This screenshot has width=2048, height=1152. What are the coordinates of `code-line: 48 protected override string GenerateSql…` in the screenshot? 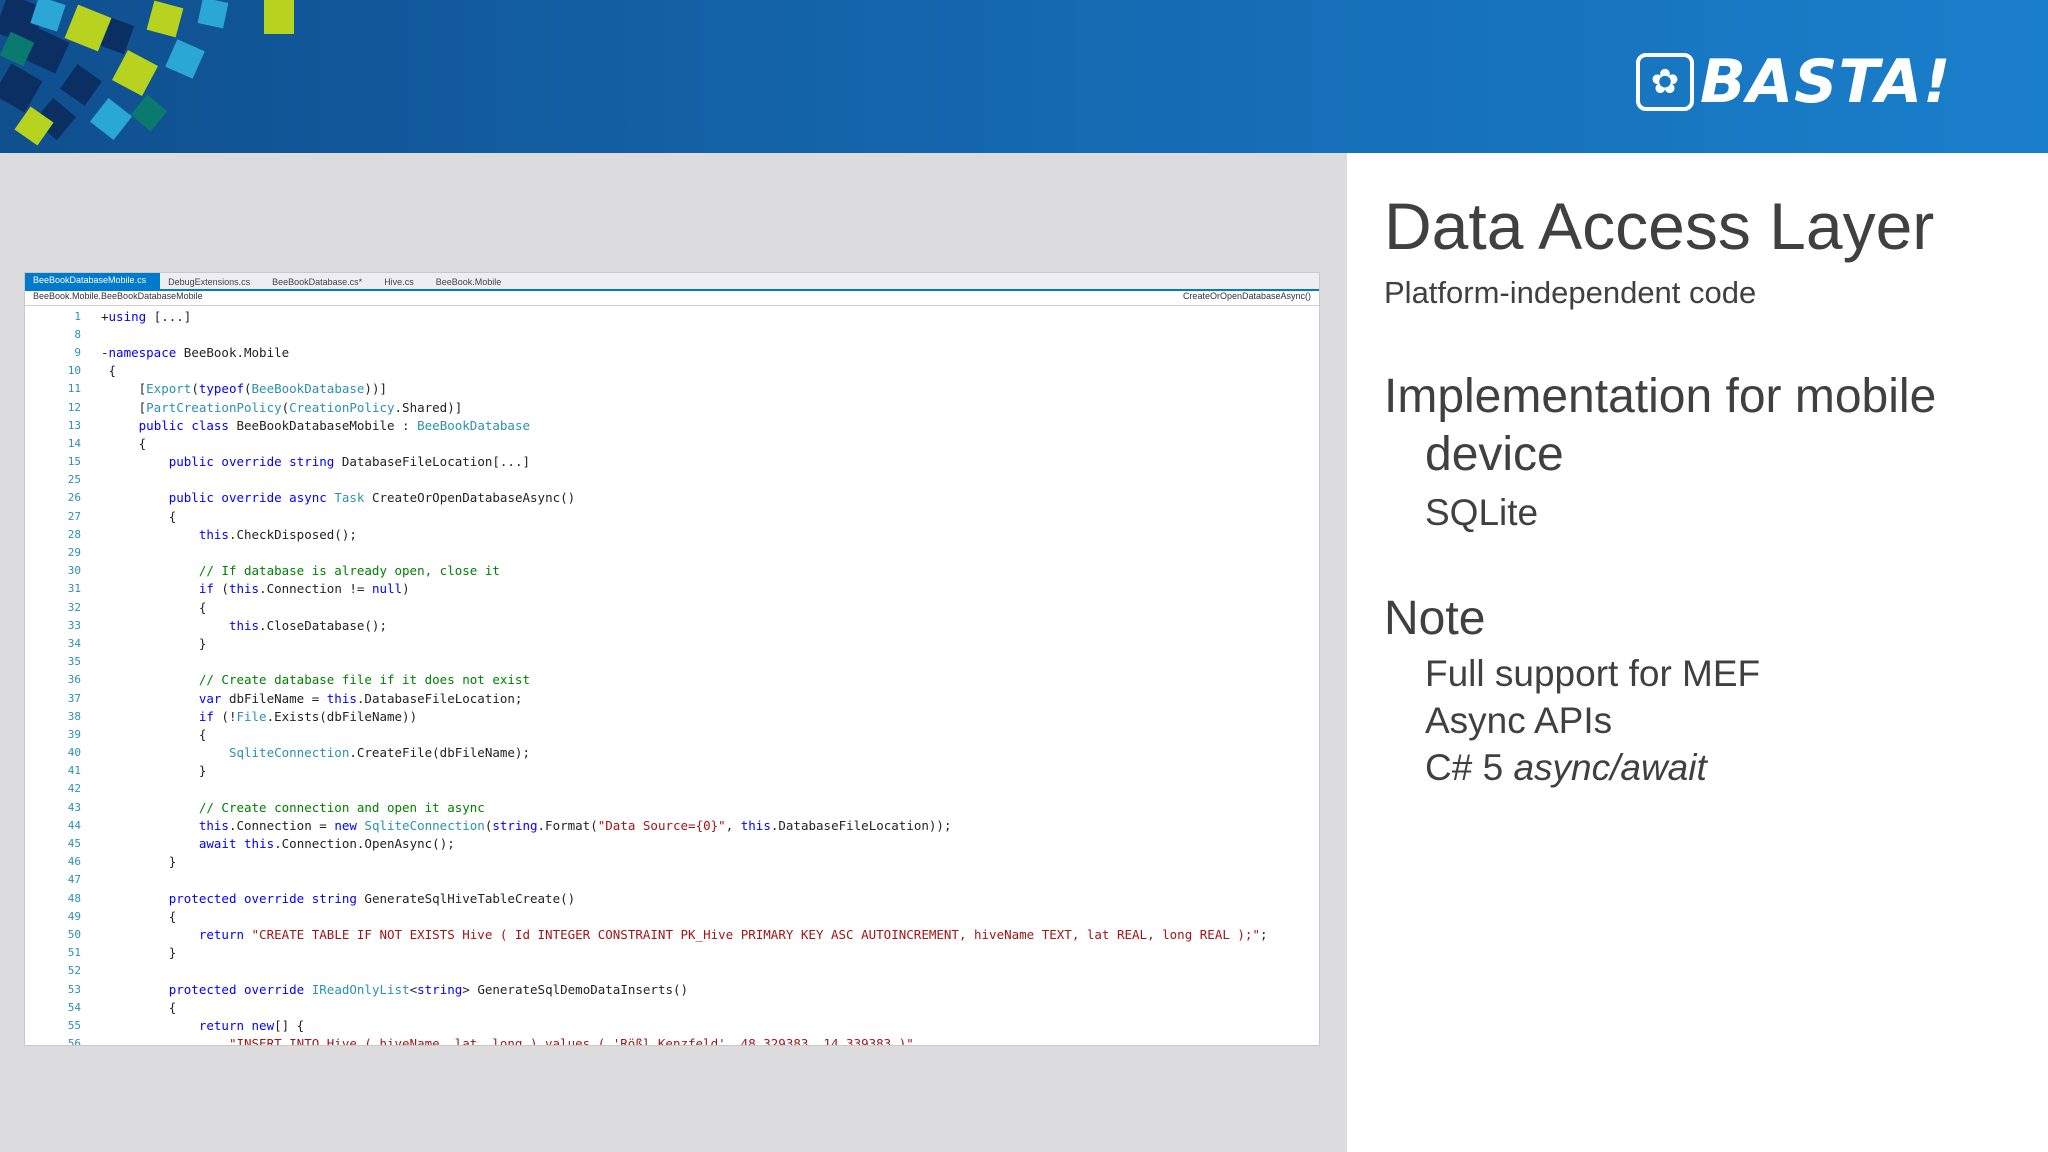 It's located at (672, 898).